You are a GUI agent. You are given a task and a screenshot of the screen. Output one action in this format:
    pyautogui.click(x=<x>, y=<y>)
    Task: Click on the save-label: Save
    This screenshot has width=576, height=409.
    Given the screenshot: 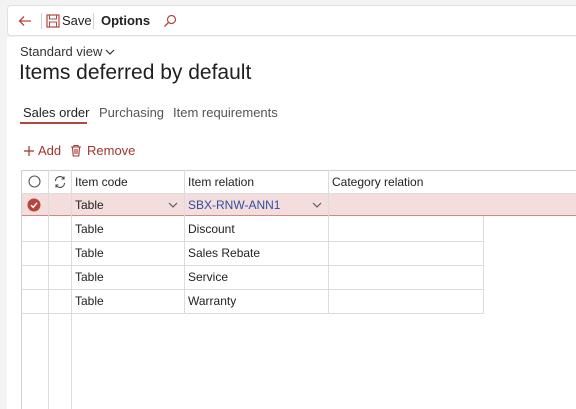 What is the action you would take?
    pyautogui.click(x=77, y=20)
    